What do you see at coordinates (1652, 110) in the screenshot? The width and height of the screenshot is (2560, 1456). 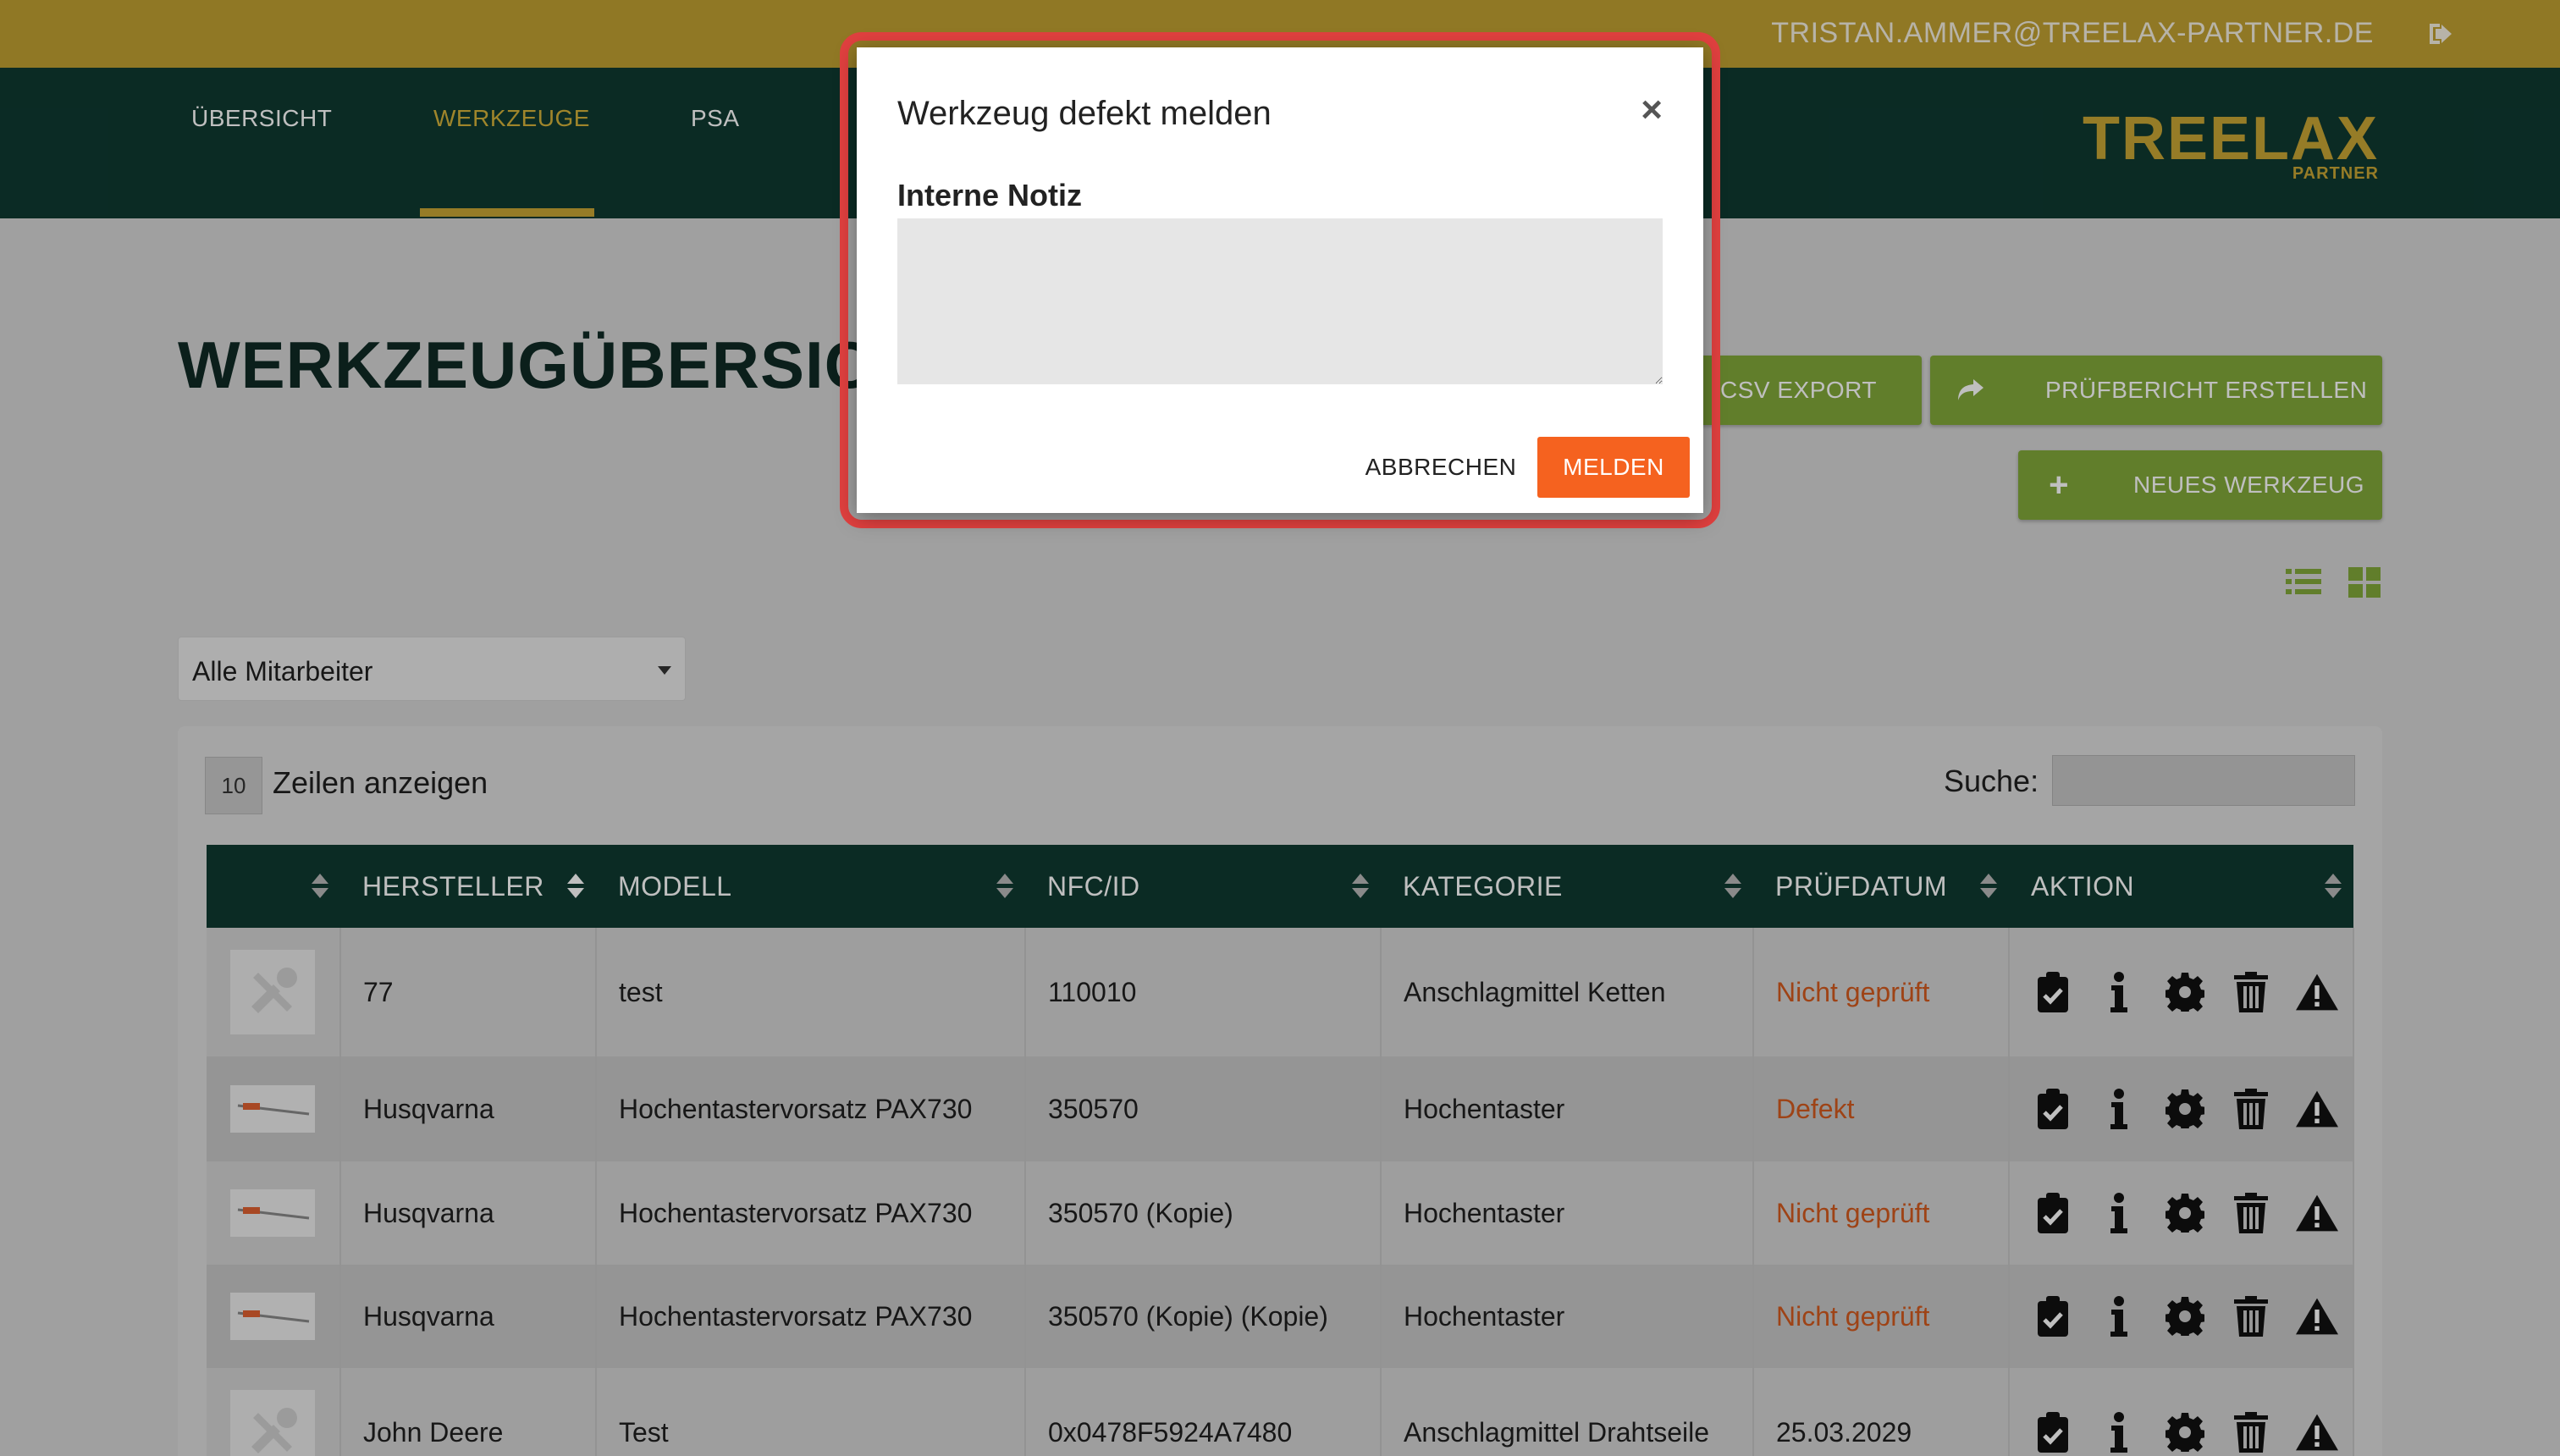 I see `close-icon: ×` at bounding box center [1652, 110].